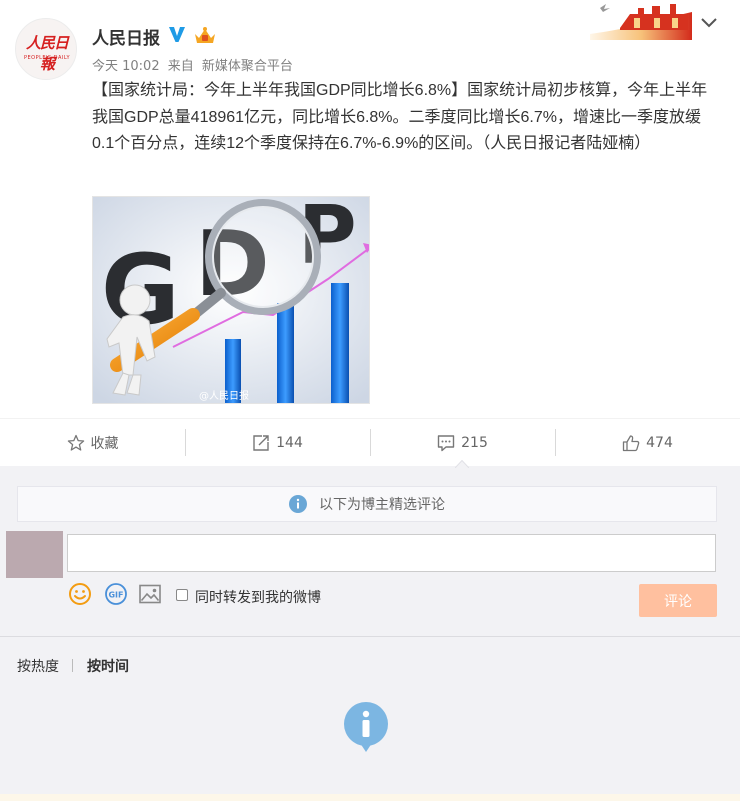 This screenshot has width=740, height=801. I want to click on username: 人民日报, so click(126, 36).